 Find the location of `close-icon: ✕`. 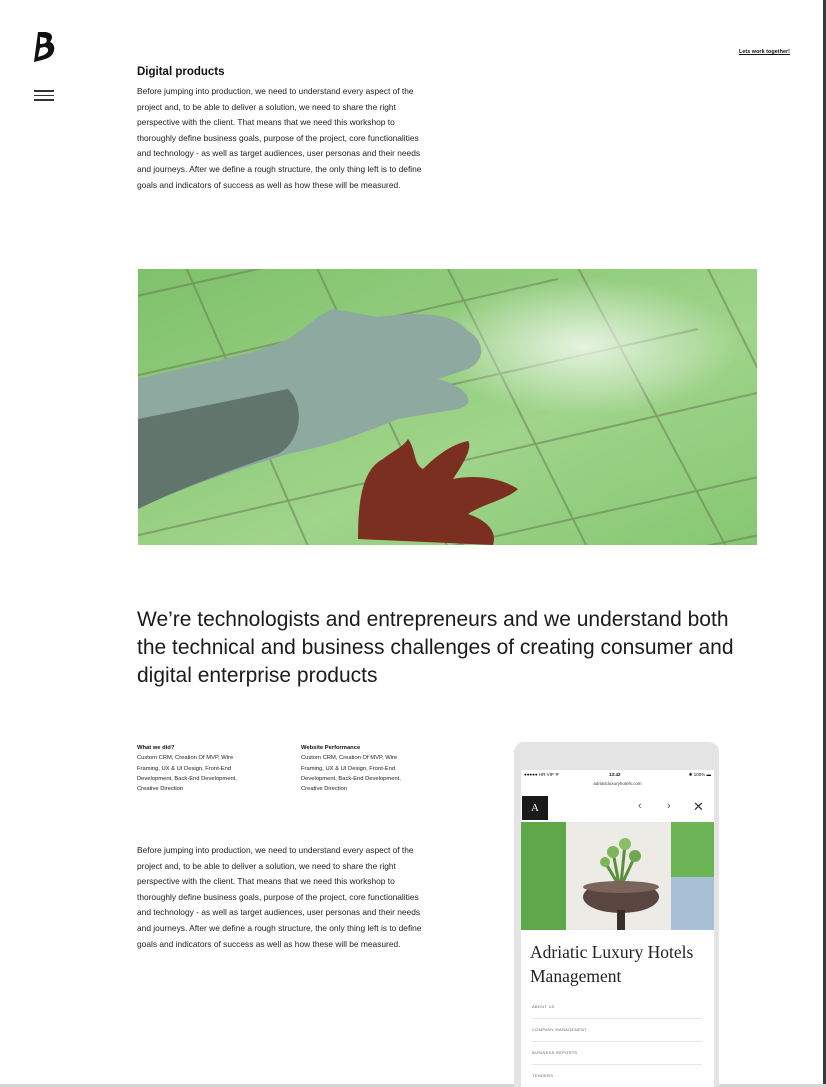

close-icon: ✕ is located at coordinates (698, 807).